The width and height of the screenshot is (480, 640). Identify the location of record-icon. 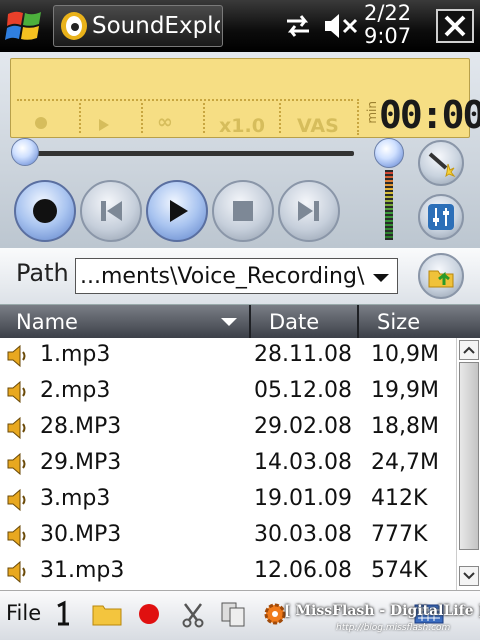
(149, 614).